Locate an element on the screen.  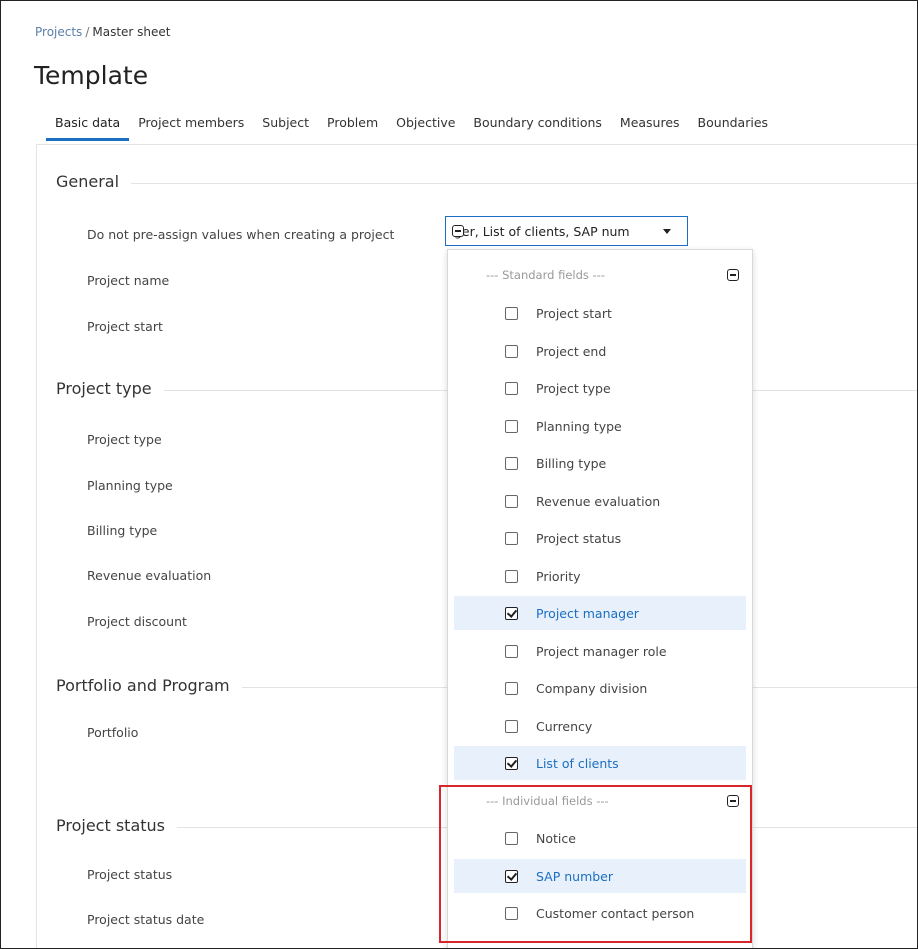
field-label-project-type: Project type is located at coordinates (124, 439).